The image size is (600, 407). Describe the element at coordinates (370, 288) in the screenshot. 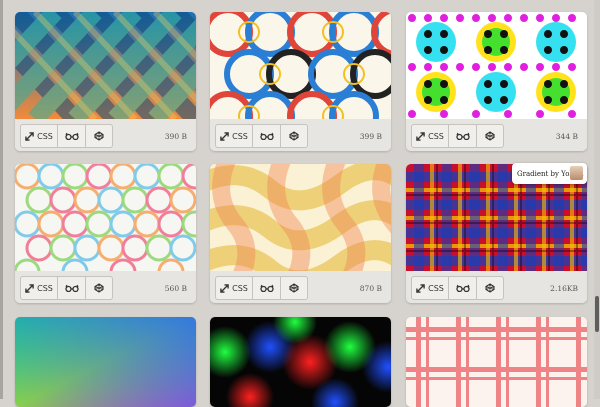

I see `file-size: 870 B` at that location.